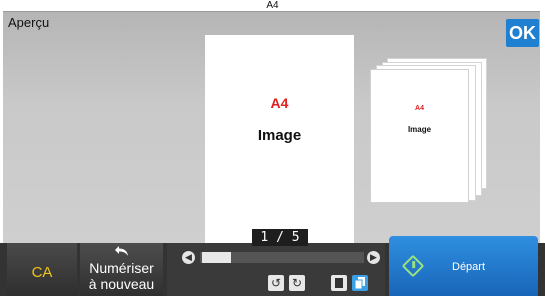  What do you see at coordinates (419, 129) in the screenshot?
I see `thumbnail-content-label: Image` at bounding box center [419, 129].